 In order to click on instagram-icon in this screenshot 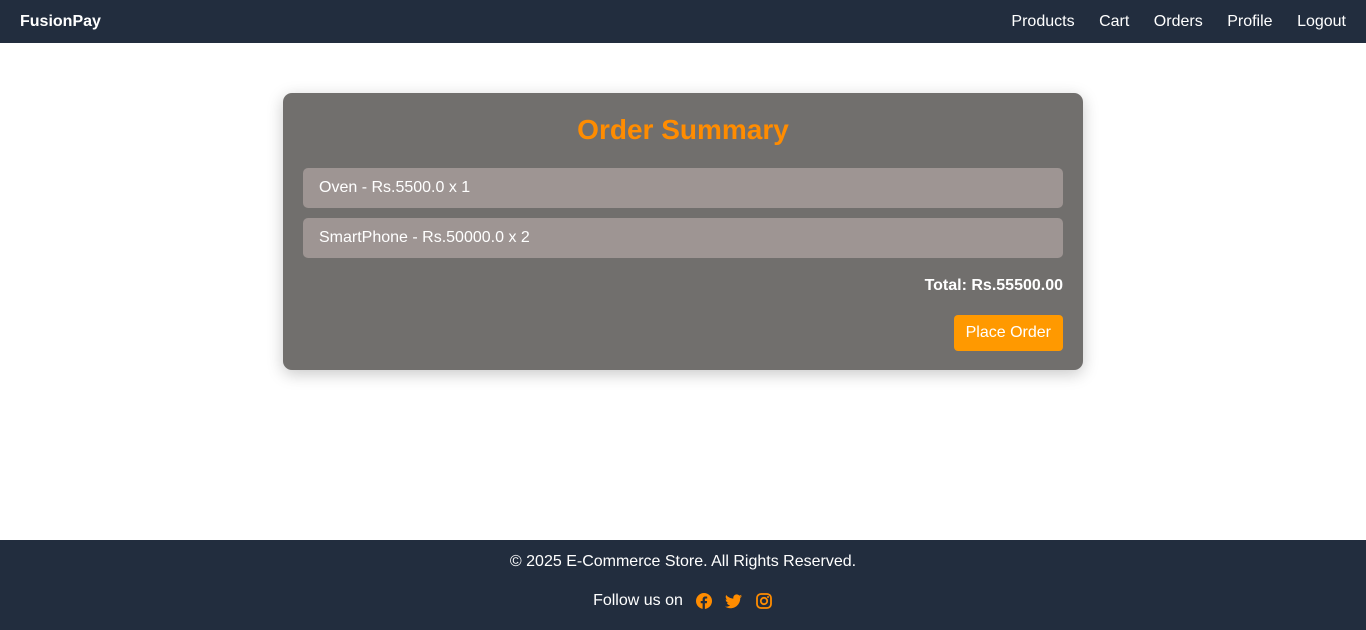, I will do `click(764, 601)`.